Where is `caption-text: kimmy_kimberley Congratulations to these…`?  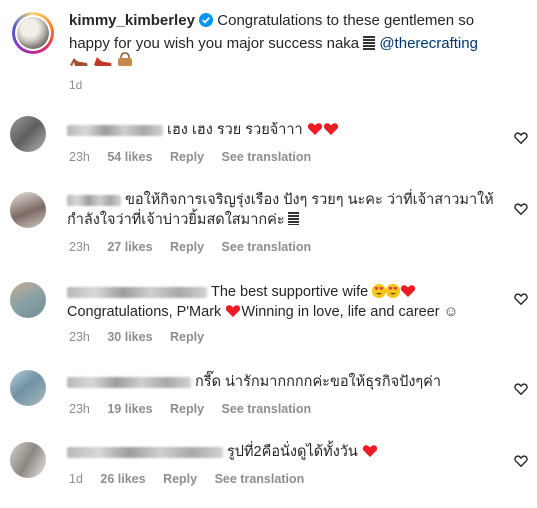 caption-text: kimmy_kimberley Congratulations to these… is located at coordinates (294, 32).